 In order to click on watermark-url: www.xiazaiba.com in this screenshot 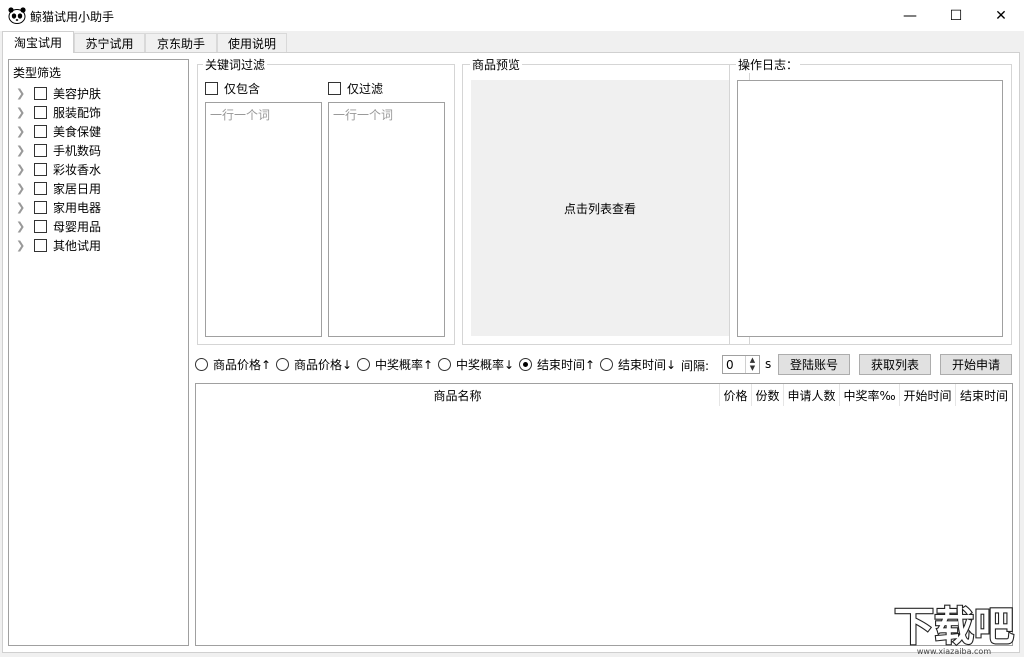, I will do `click(954, 651)`.